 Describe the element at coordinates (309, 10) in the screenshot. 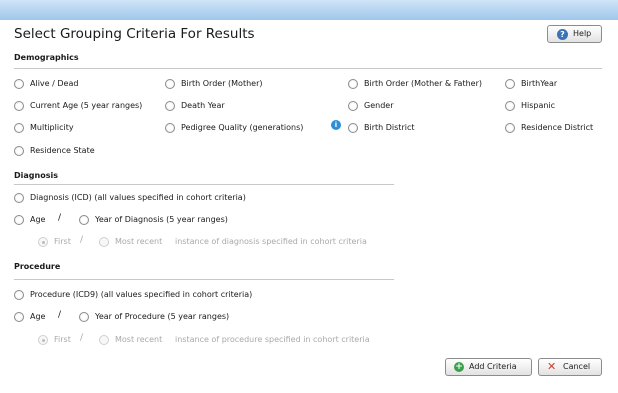

I see `window-titlebar` at that location.